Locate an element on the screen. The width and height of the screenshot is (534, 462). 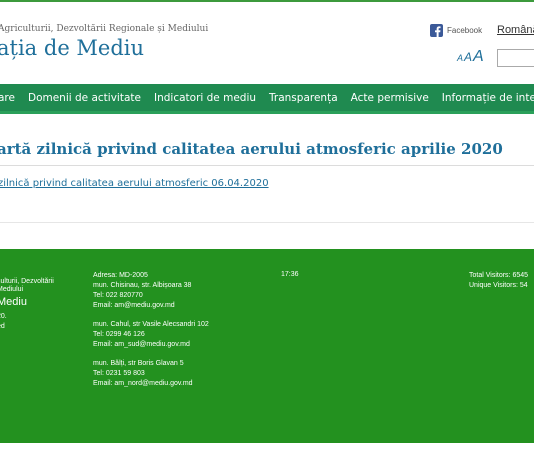
font-size-medium-button: A is located at coordinates (468, 57).